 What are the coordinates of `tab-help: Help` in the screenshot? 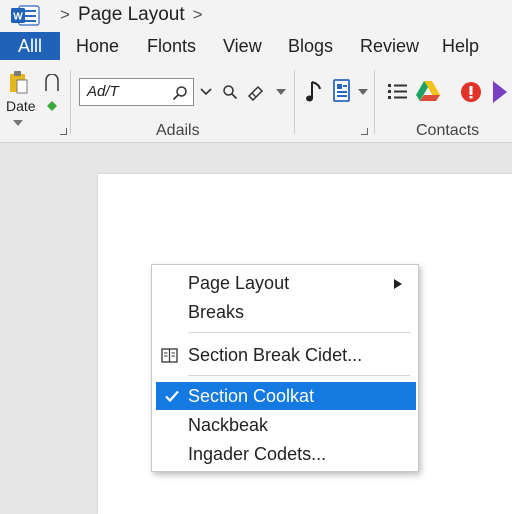 It's located at (460, 46).